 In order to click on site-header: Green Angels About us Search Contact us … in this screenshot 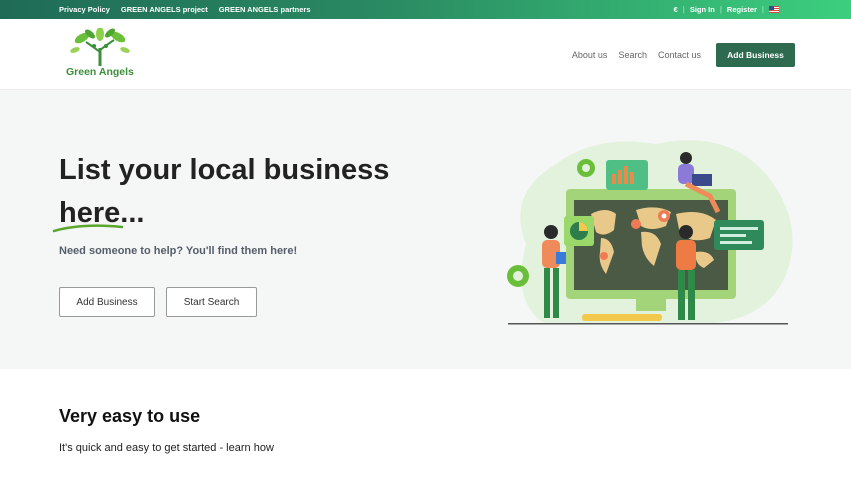, I will do `click(425, 54)`.